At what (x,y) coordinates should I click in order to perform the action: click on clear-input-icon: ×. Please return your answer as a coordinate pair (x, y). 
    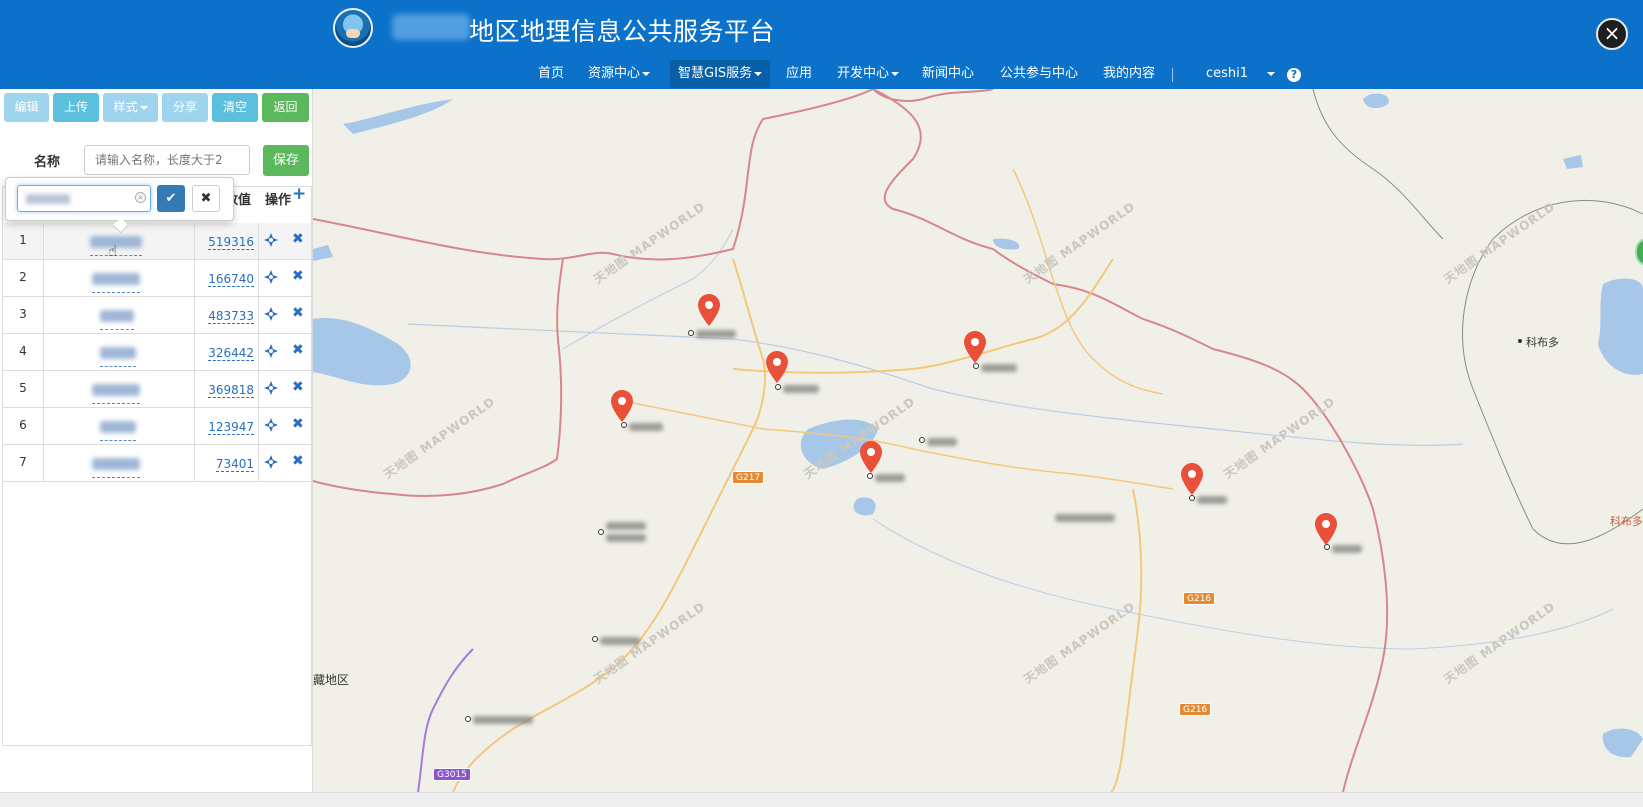
    Looking at the image, I should click on (140, 197).